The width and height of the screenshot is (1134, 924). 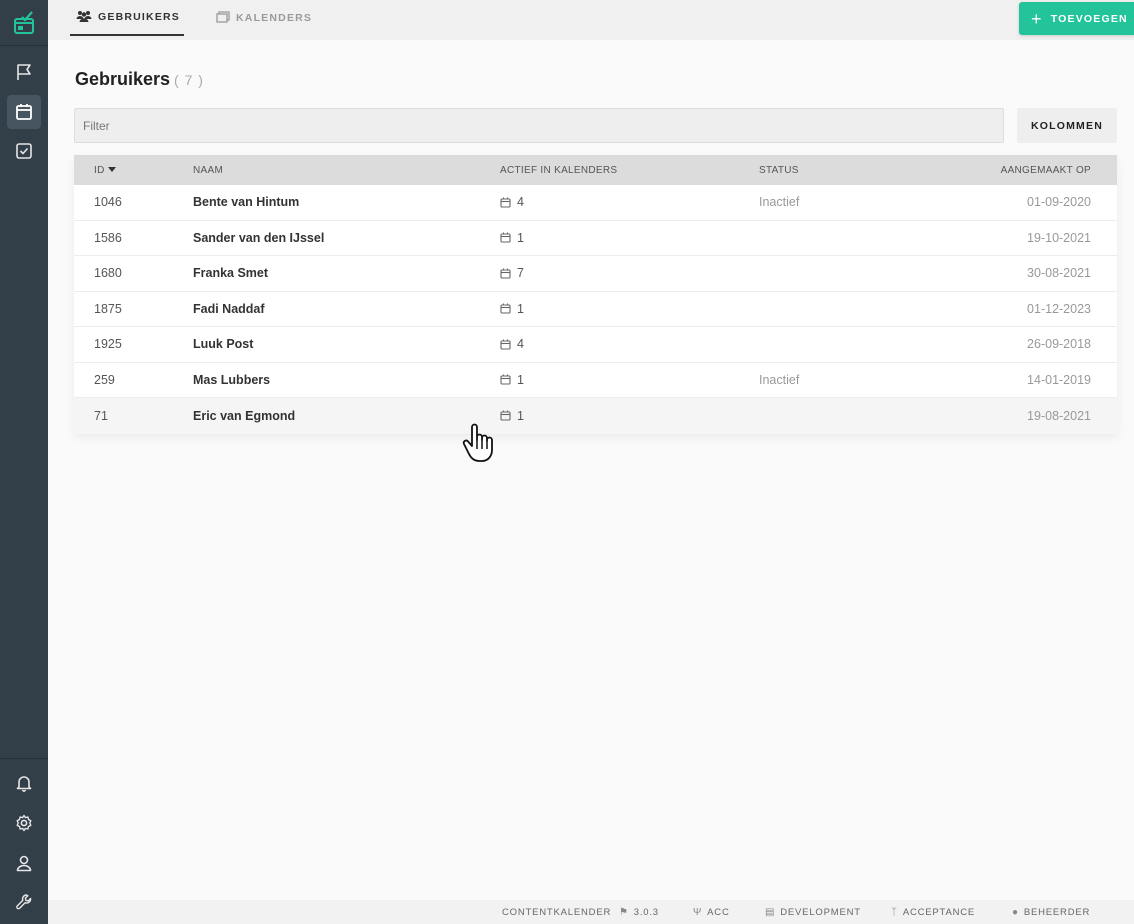 What do you see at coordinates (698, 912) in the screenshot?
I see `antenna-icon: Ψ` at bounding box center [698, 912].